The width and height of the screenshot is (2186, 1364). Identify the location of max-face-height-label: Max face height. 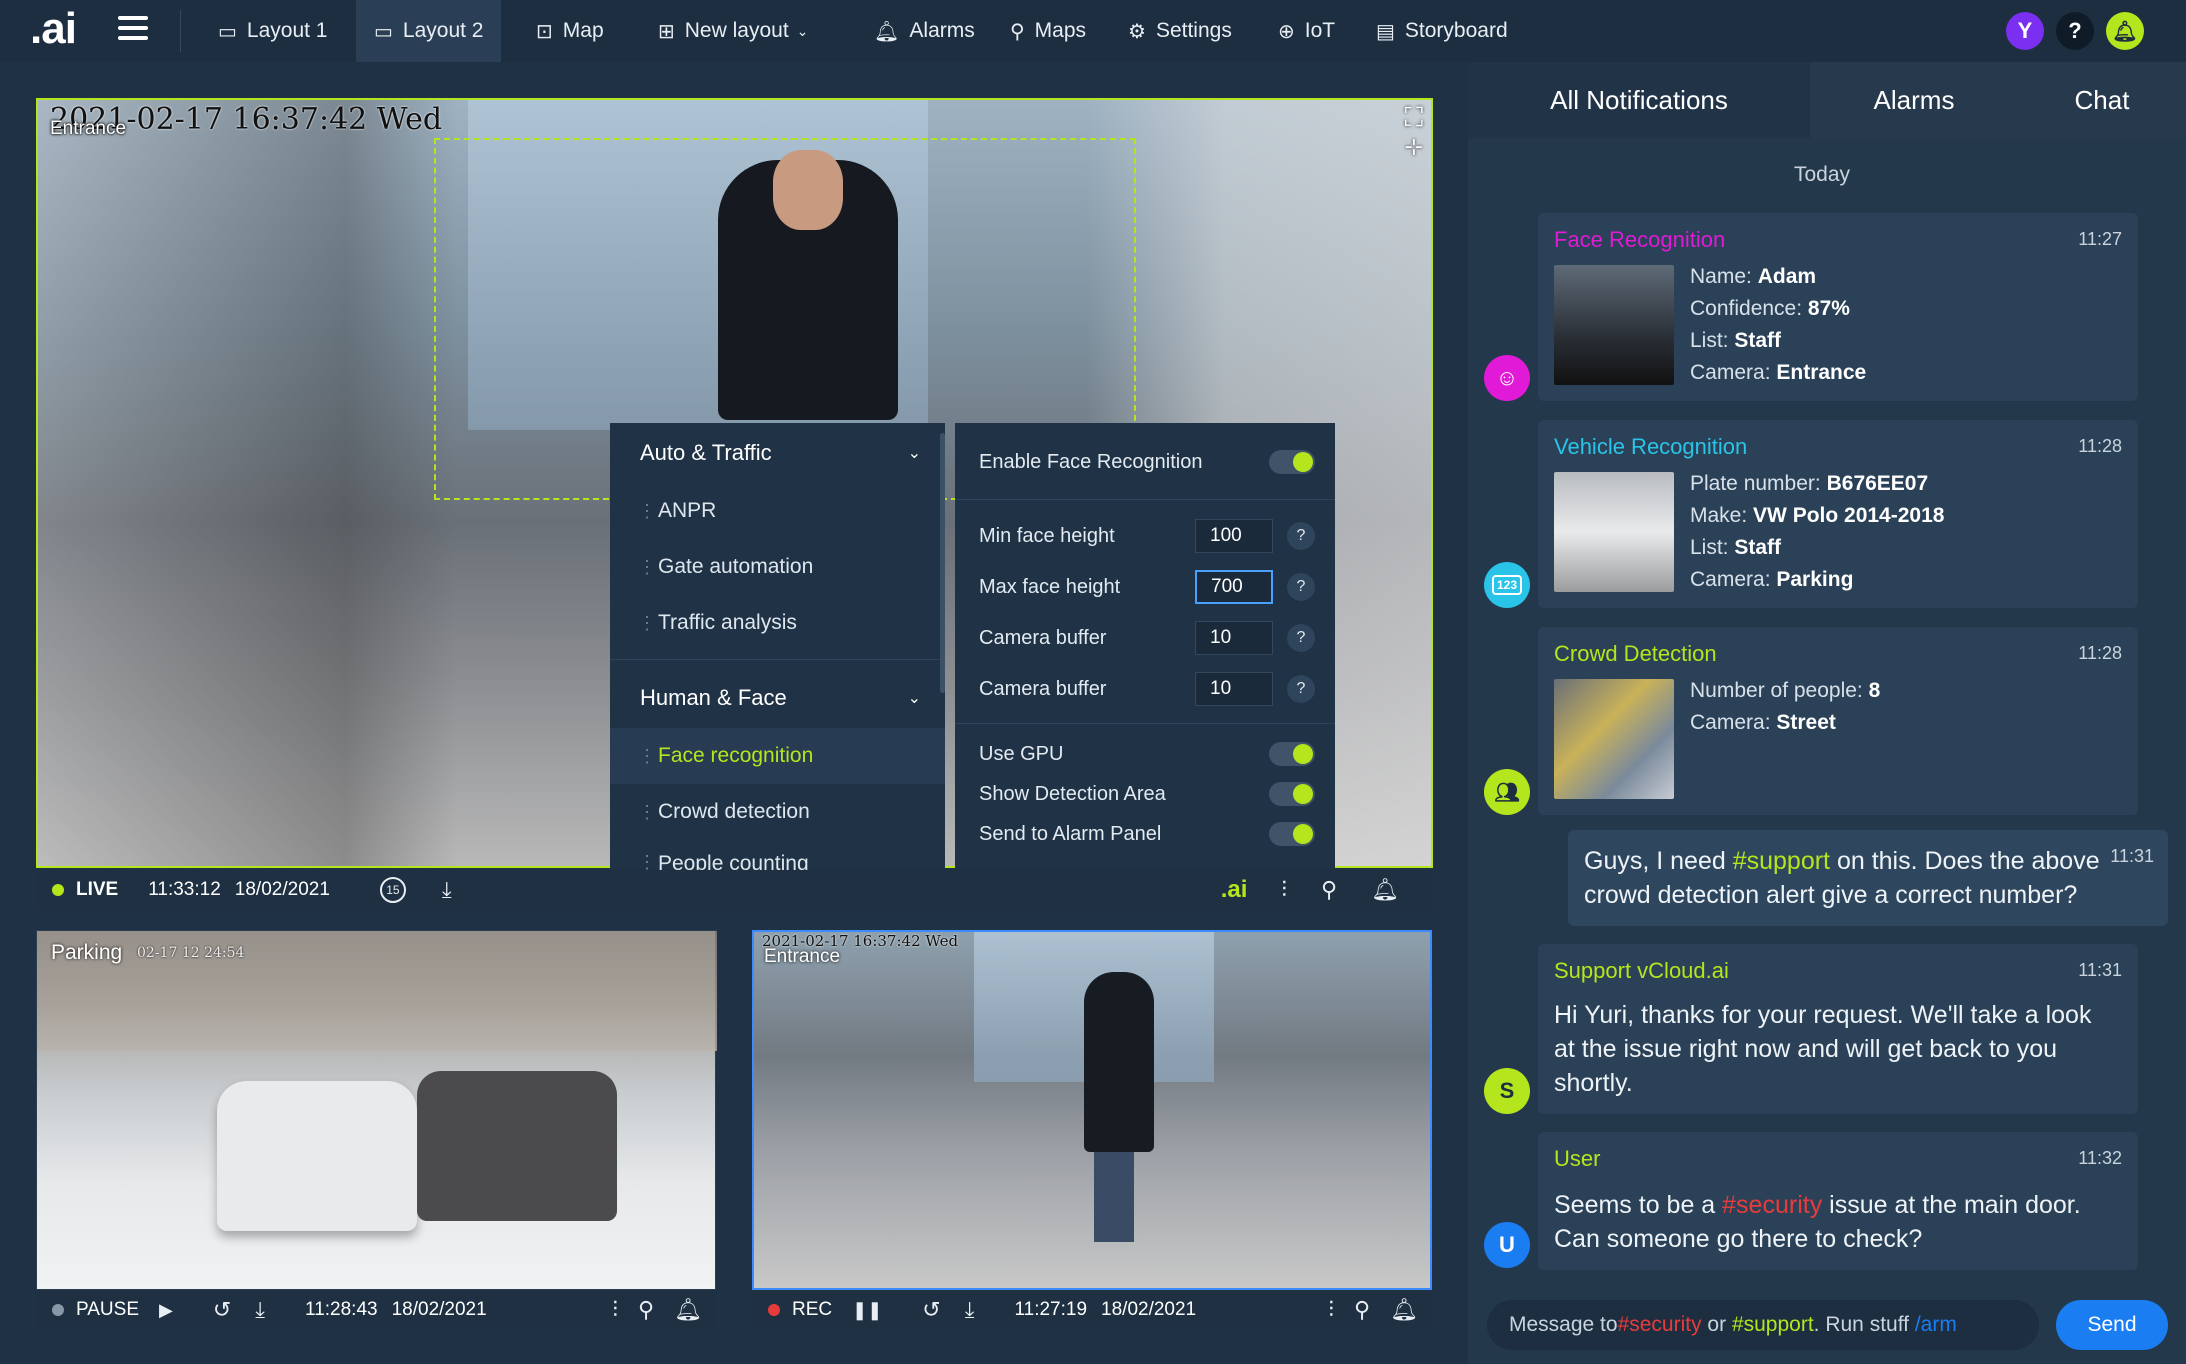
(1050, 586).